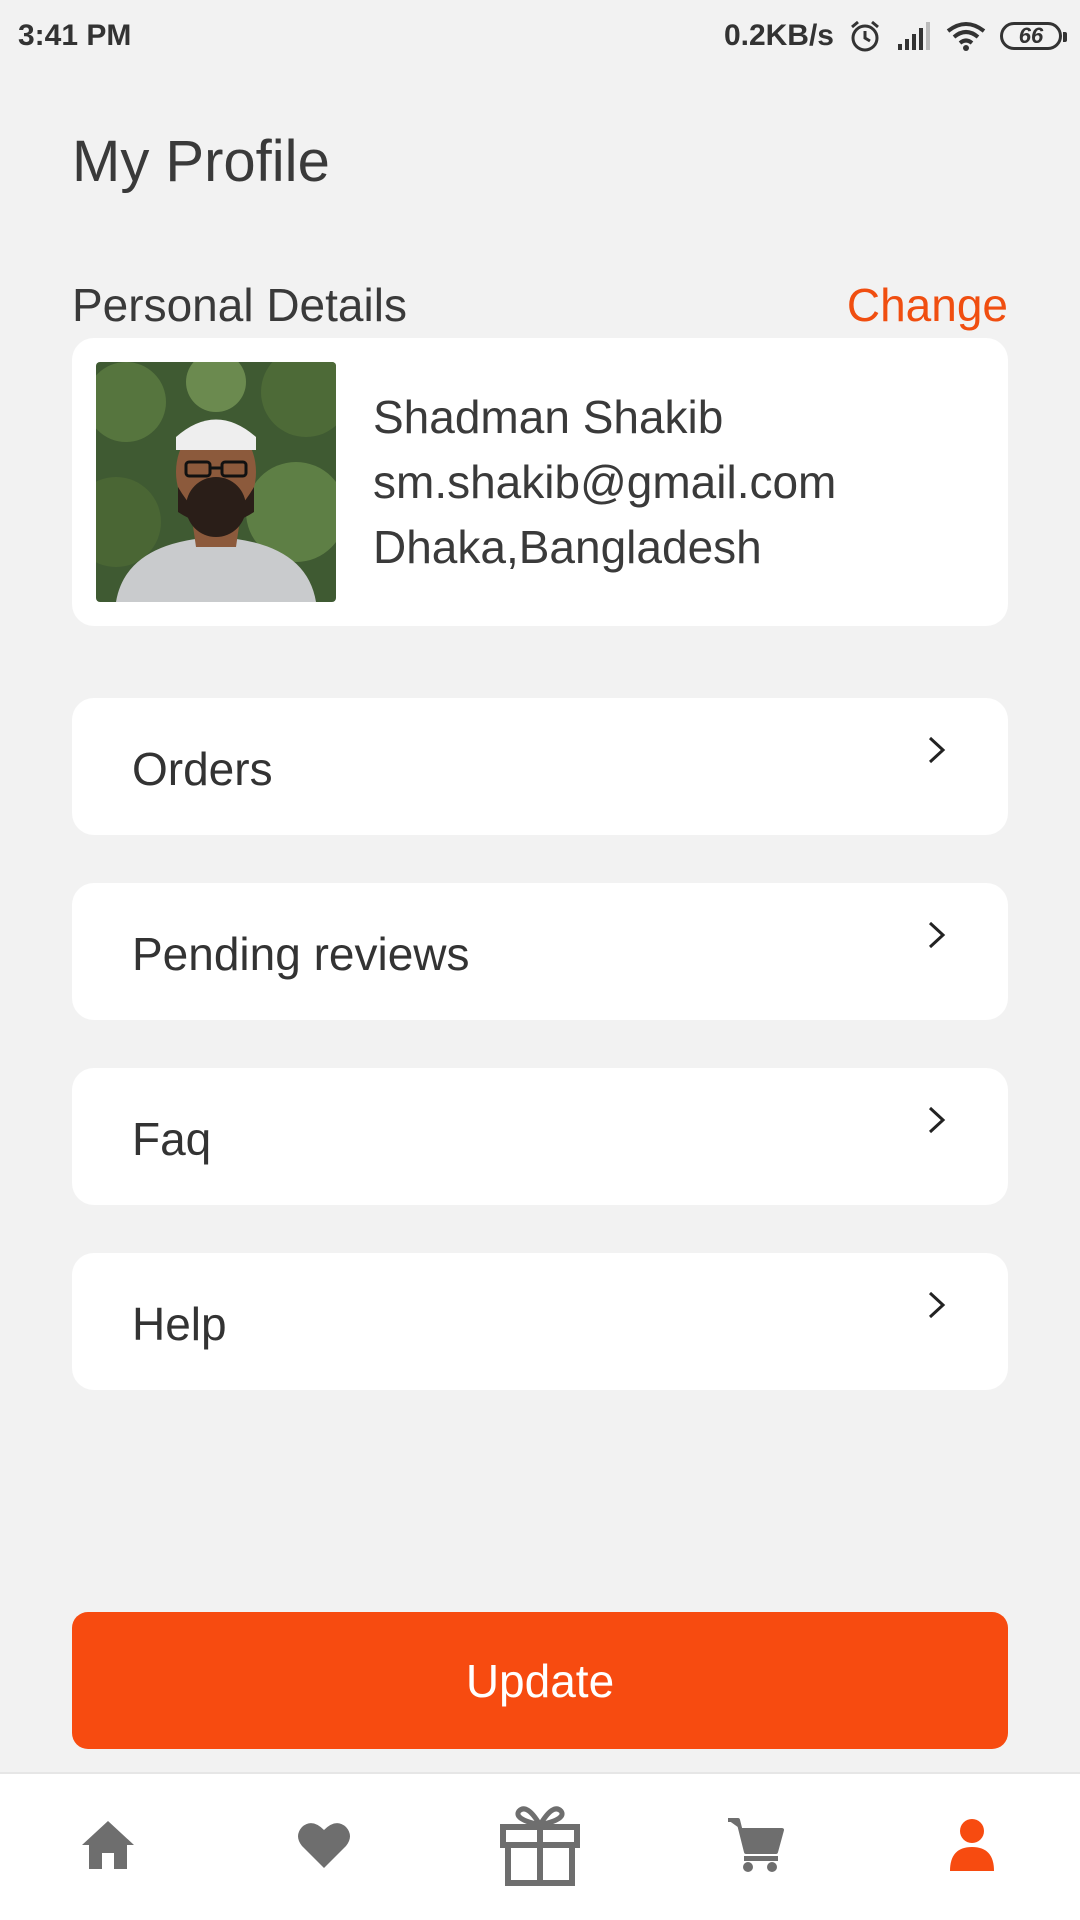 The height and width of the screenshot is (1920, 1080). What do you see at coordinates (172, 1138) in the screenshot?
I see `menu-item-label: Faq` at bounding box center [172, 1138].